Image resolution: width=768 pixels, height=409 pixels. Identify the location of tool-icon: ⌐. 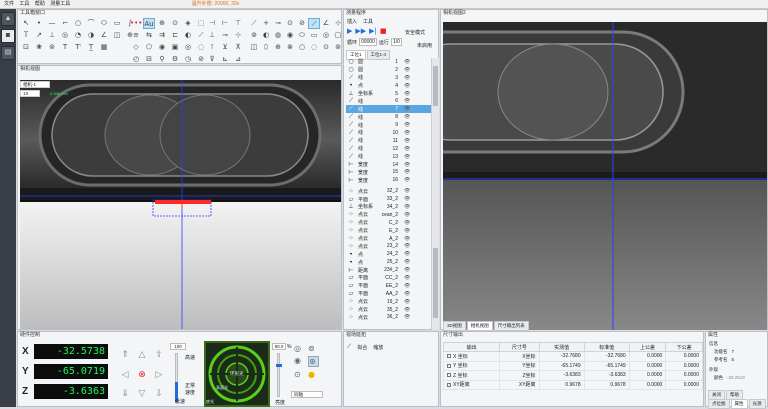
(65, 23).